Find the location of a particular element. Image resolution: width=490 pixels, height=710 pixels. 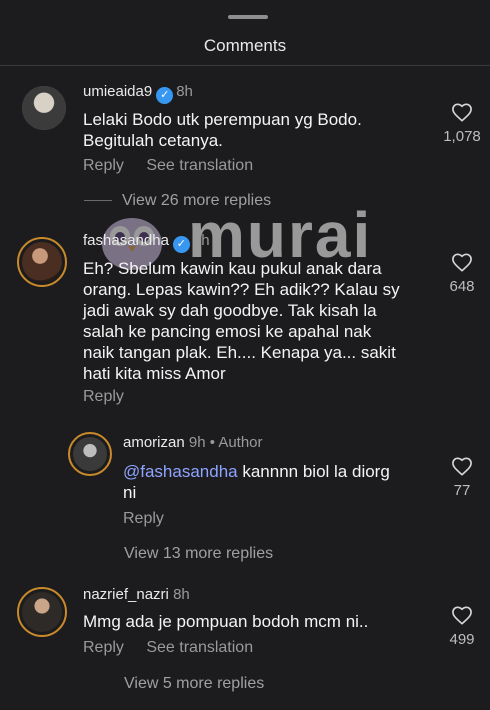

header-divider is located at coordinates (245, 65).